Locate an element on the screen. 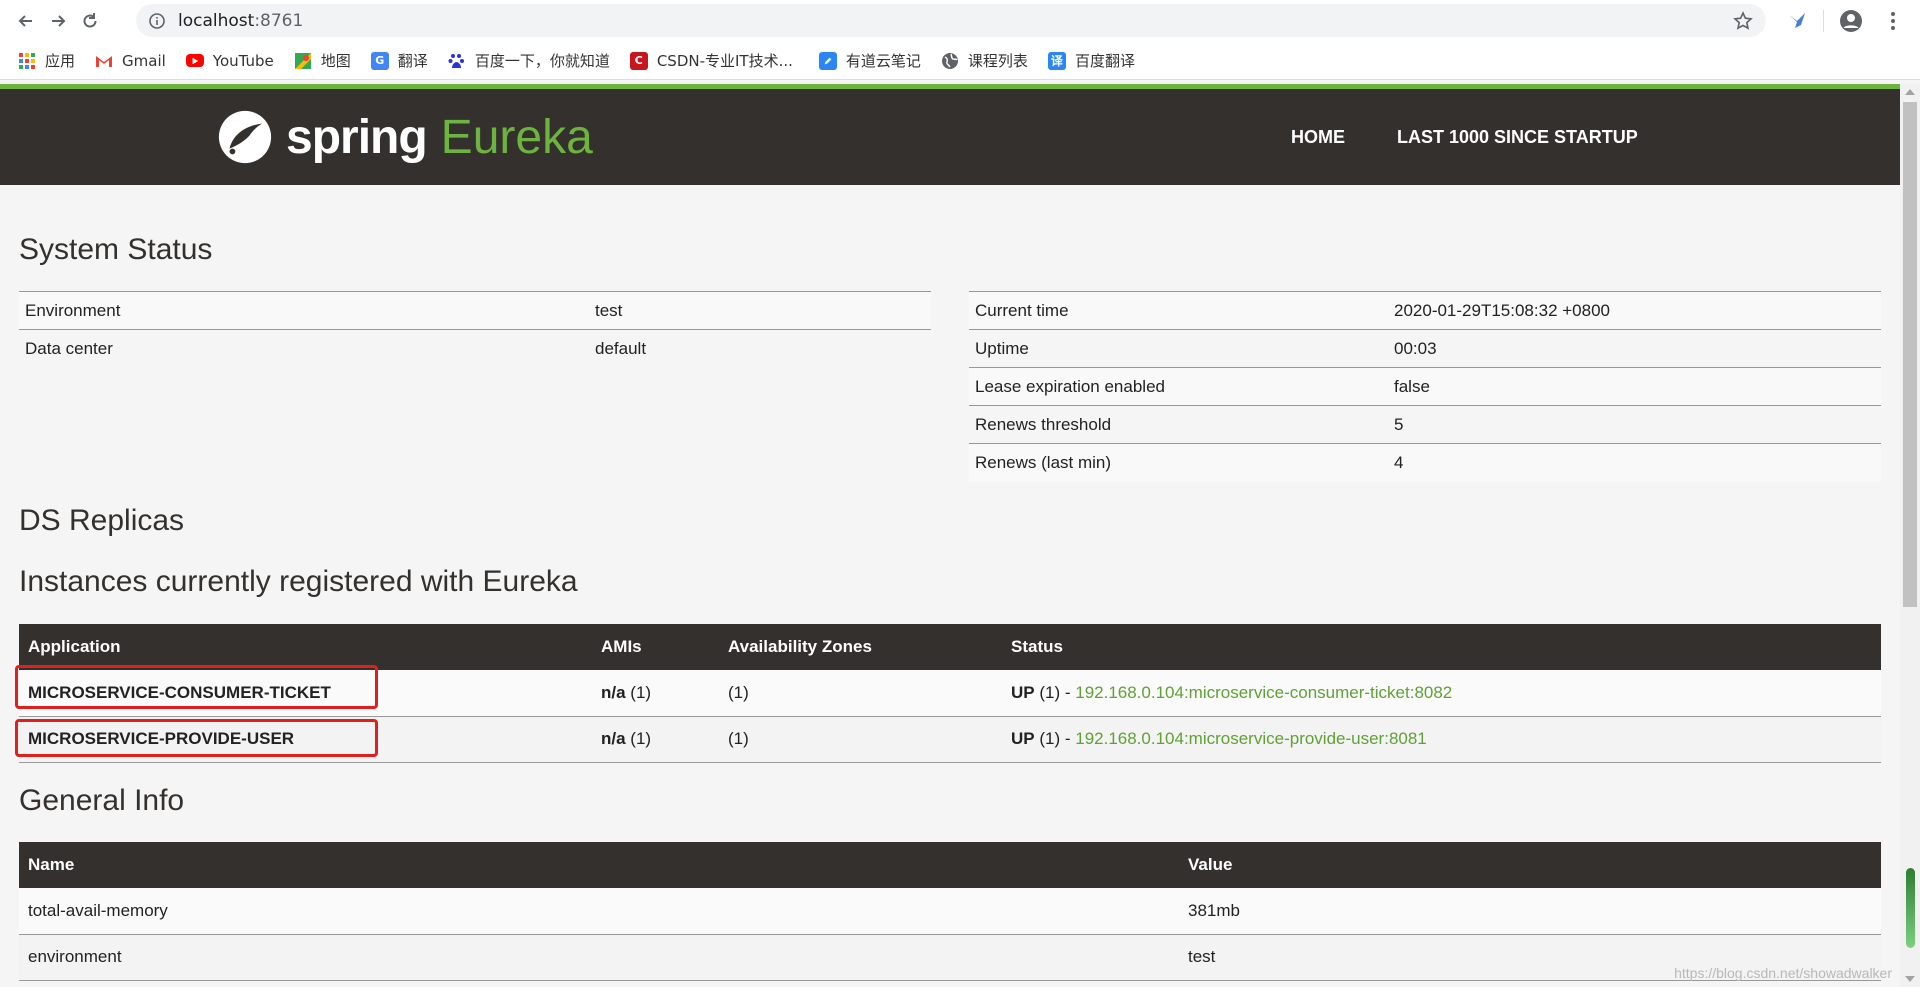 The image size is (1920, 987). status-value: default is located at coordinates (760, 348).